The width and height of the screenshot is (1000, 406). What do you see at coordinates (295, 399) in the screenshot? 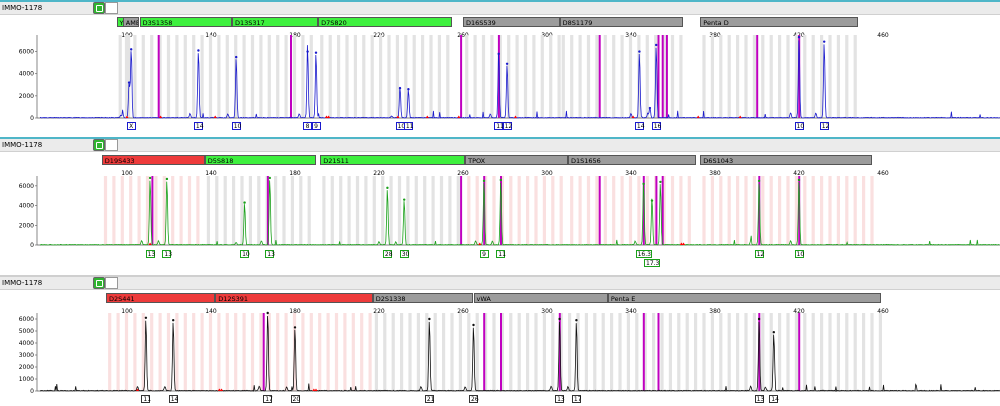
I see `allele-call: 20` at bounding box center [295, 399].